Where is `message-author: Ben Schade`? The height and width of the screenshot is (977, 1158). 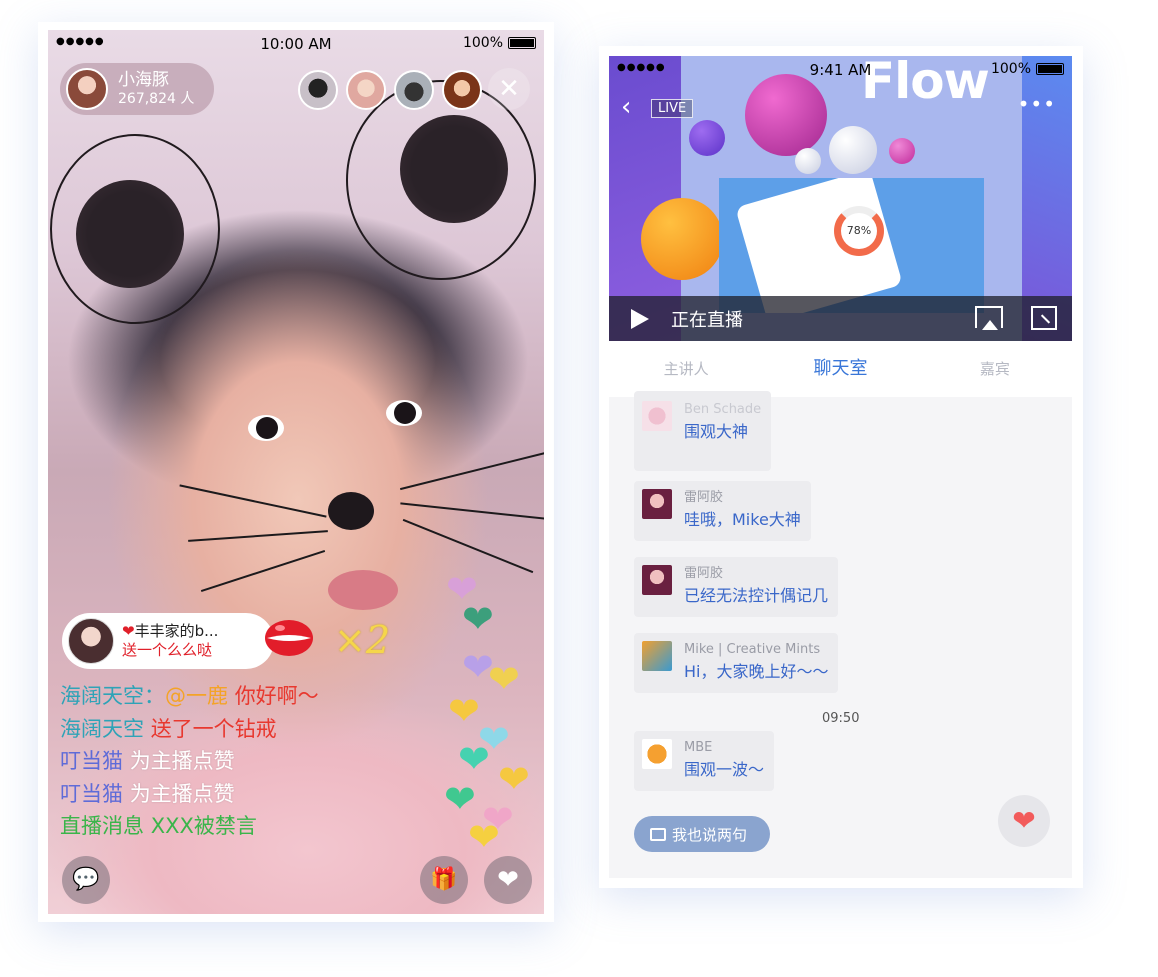 message-author: Ben Schade is located at coordinates (723, 409).